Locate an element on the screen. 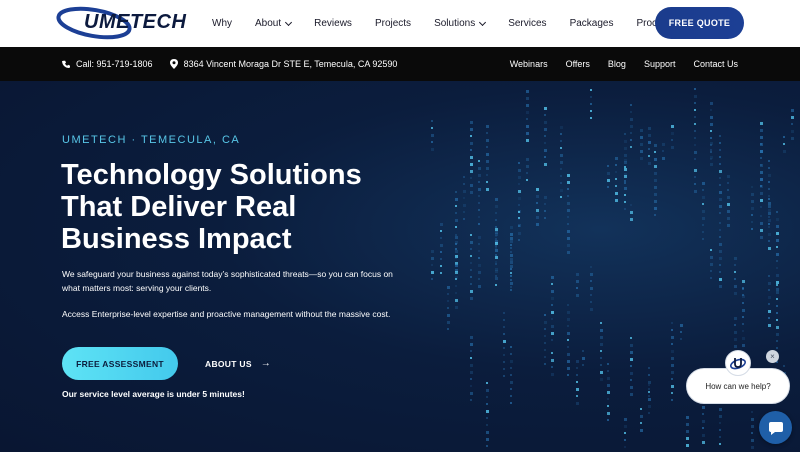 This screenshot has width=800, height=452. free-quote-button: FREE QUOTE is located at coordinates (699, 23).